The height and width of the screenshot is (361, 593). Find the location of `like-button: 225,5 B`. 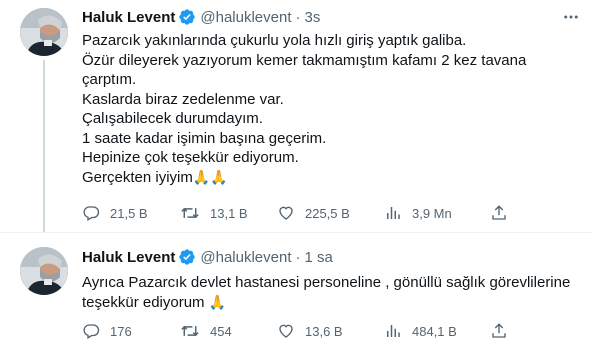

like-button: 225,5 B is located at coordinates (313, 213).